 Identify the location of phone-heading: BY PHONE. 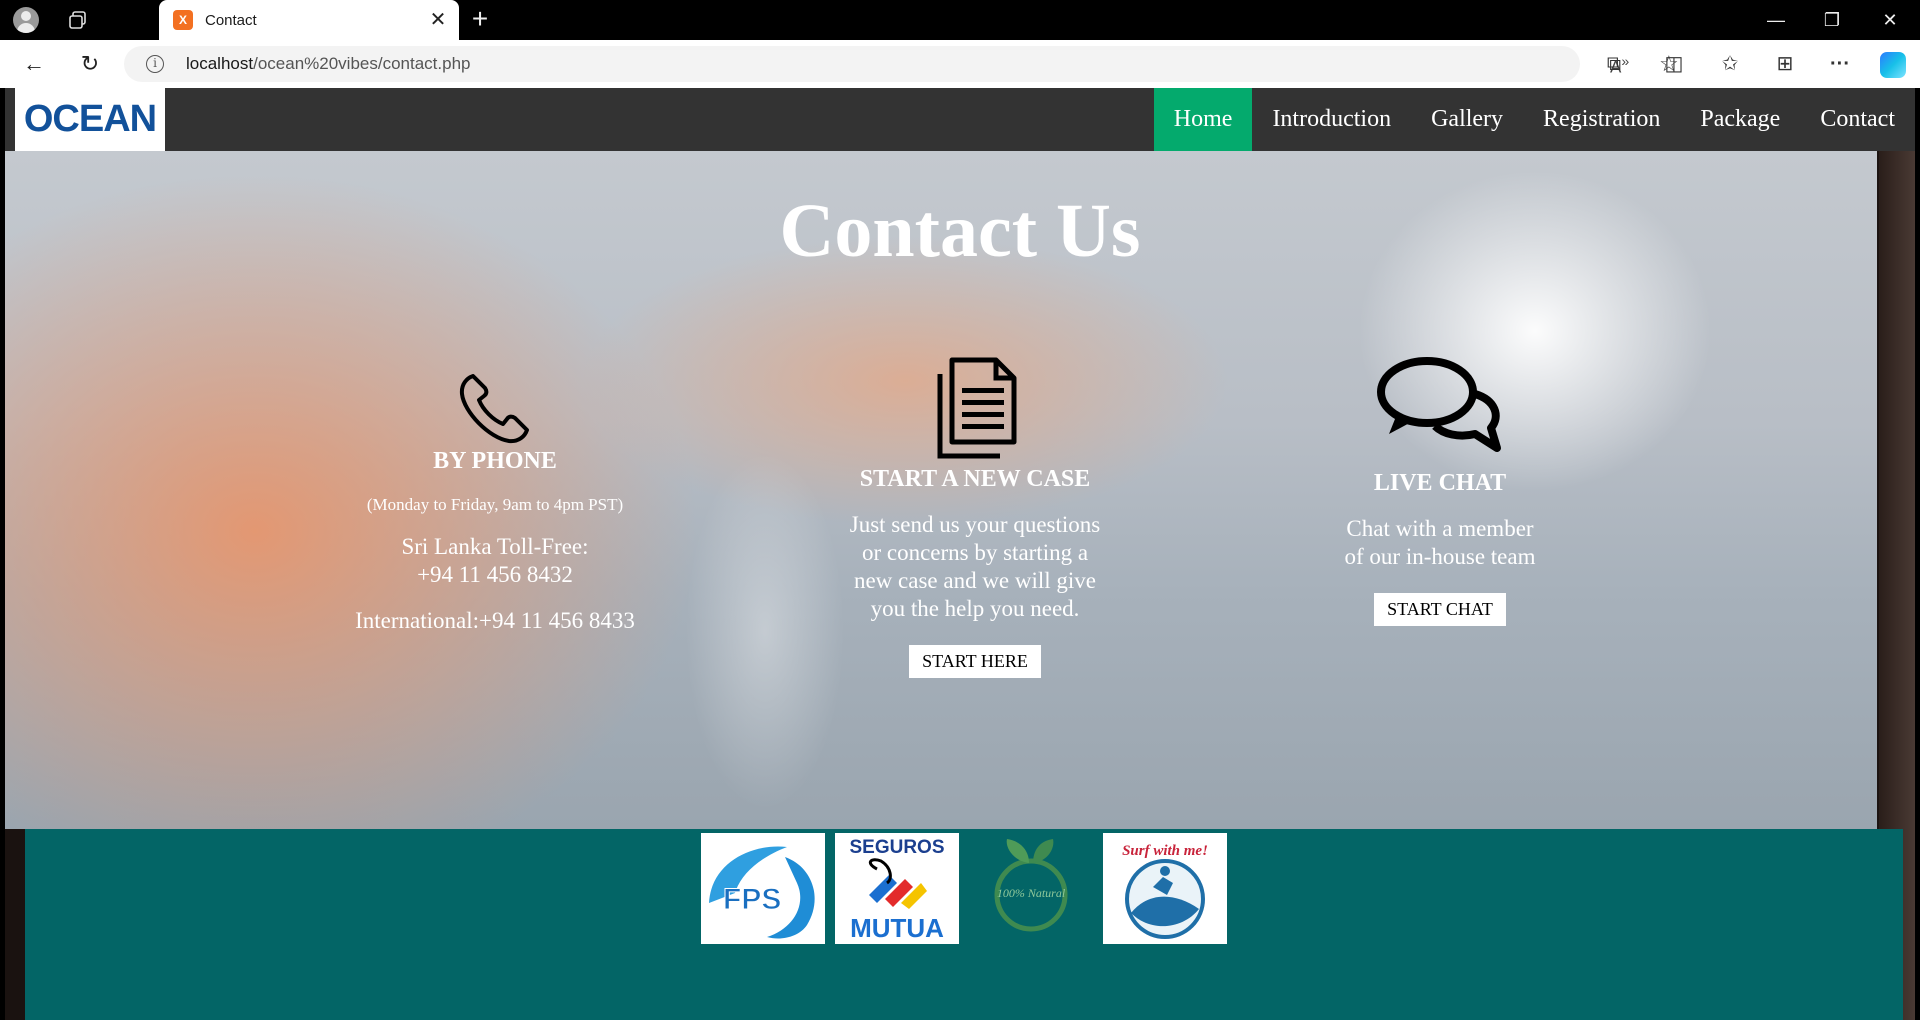
(495, 461).